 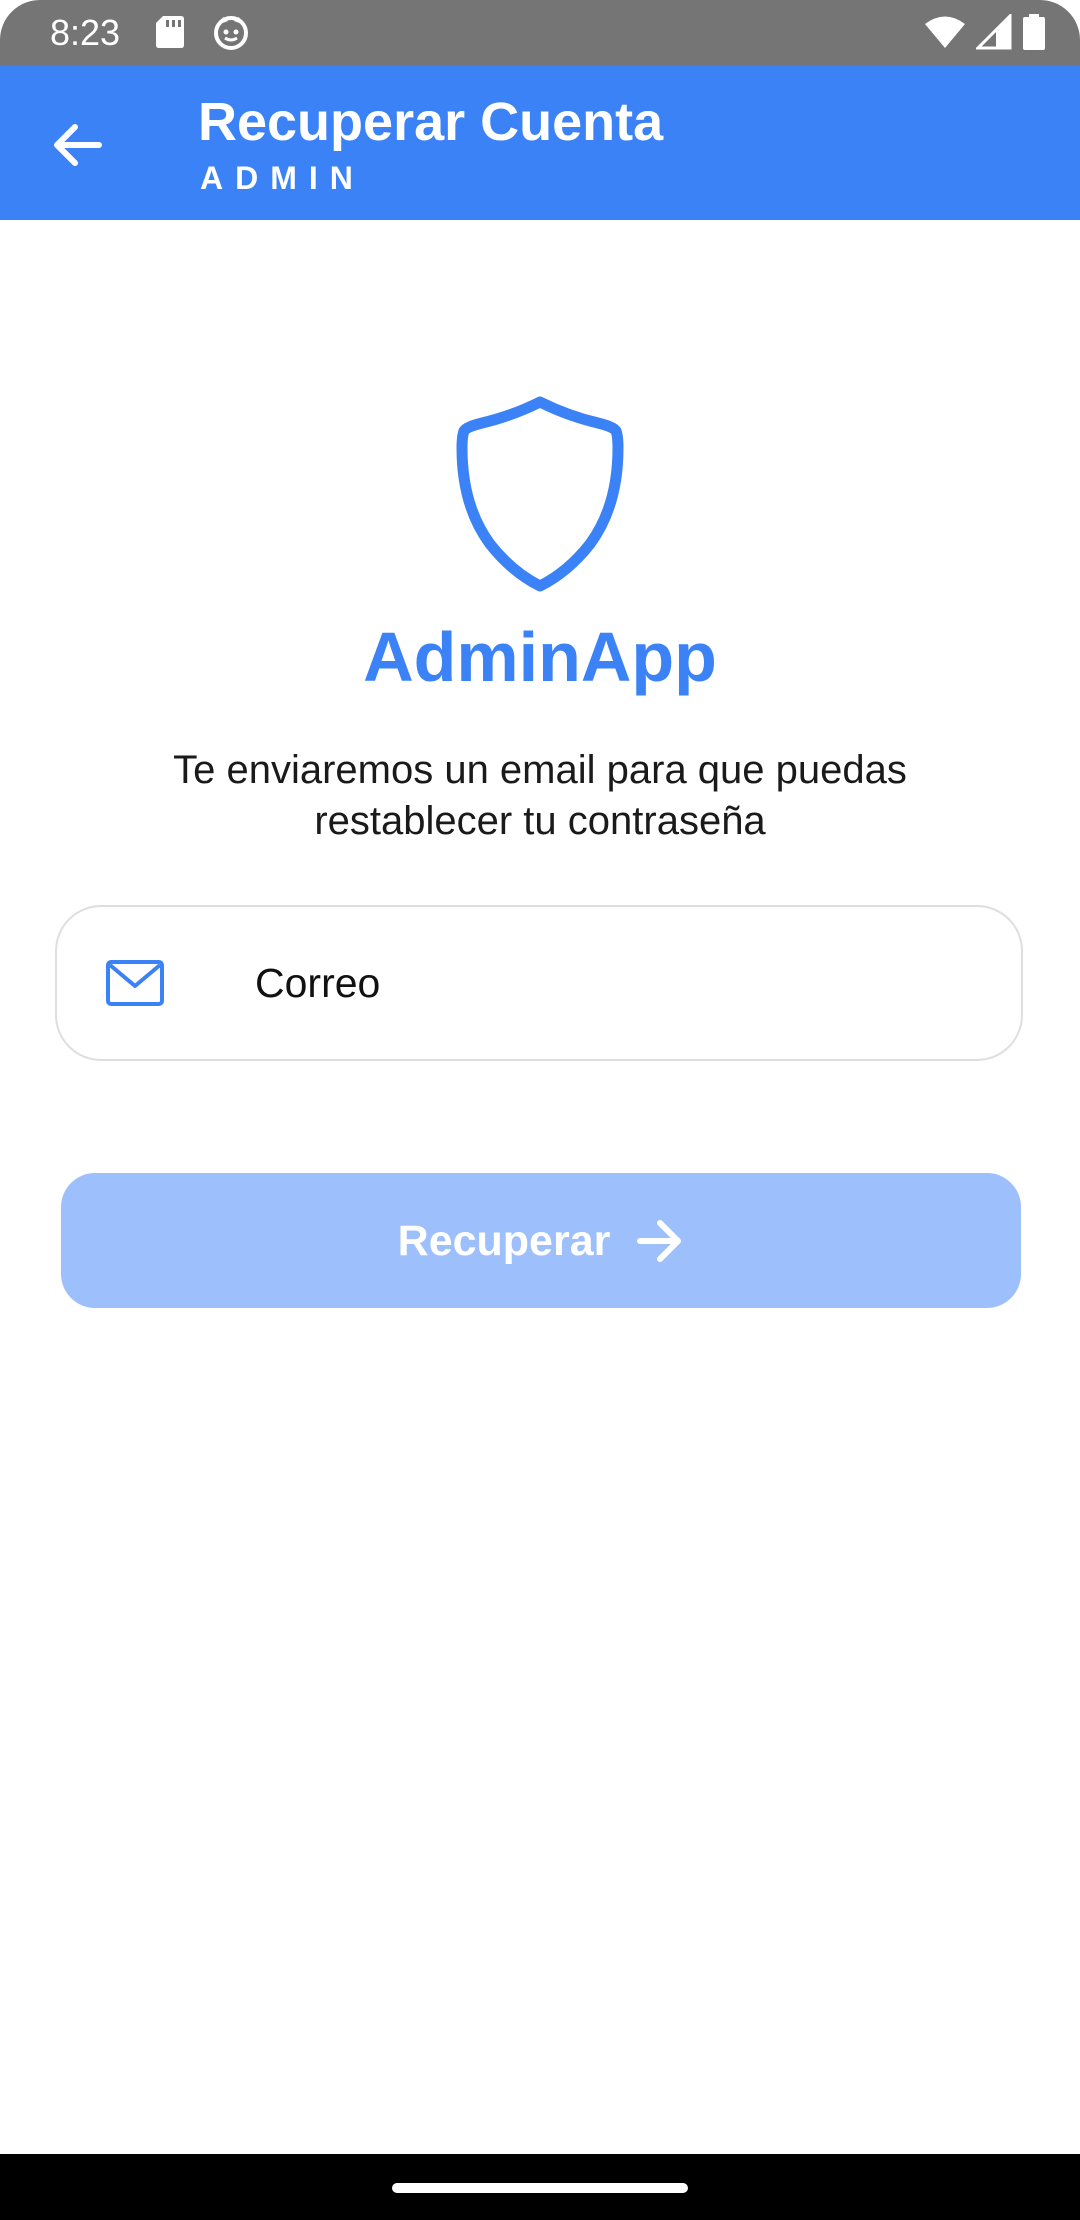 I want to click on email-field, so click(x=539, y=983).